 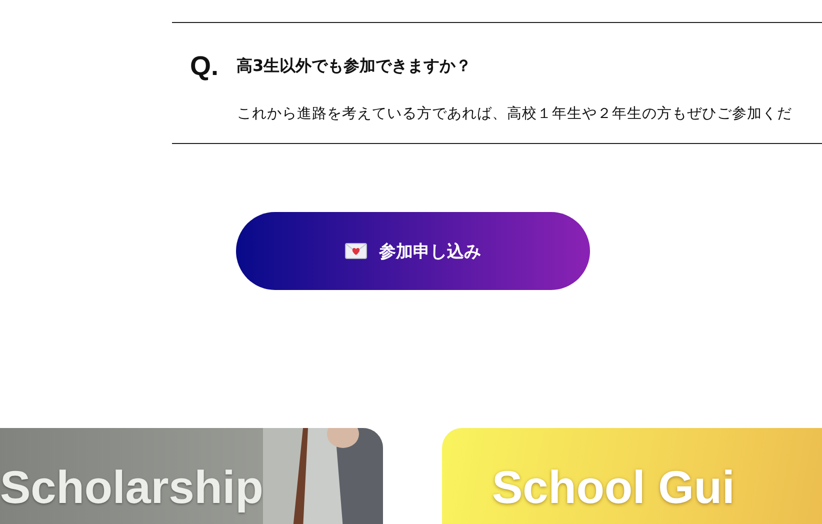 What do you see at coordinates (204, 66) in the screenshot?
I see `question-mark-label: Q.` at bounding box center [204, 66].